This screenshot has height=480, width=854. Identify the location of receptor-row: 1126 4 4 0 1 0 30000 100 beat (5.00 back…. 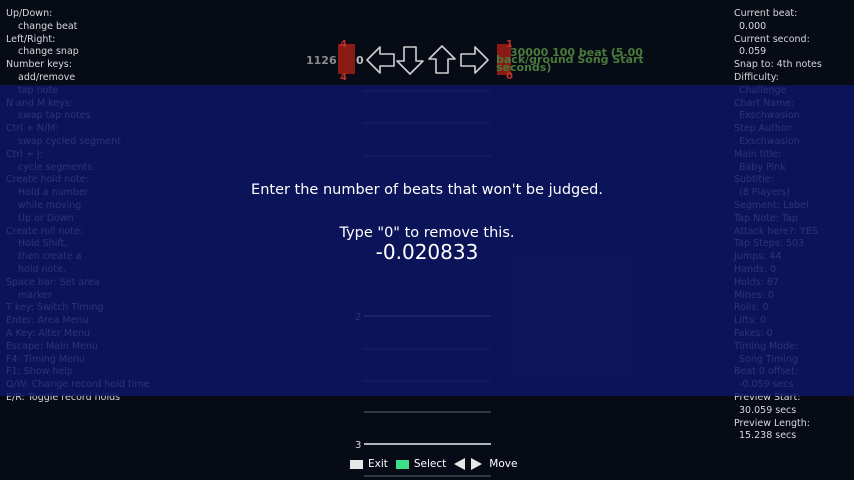
(475, 61).